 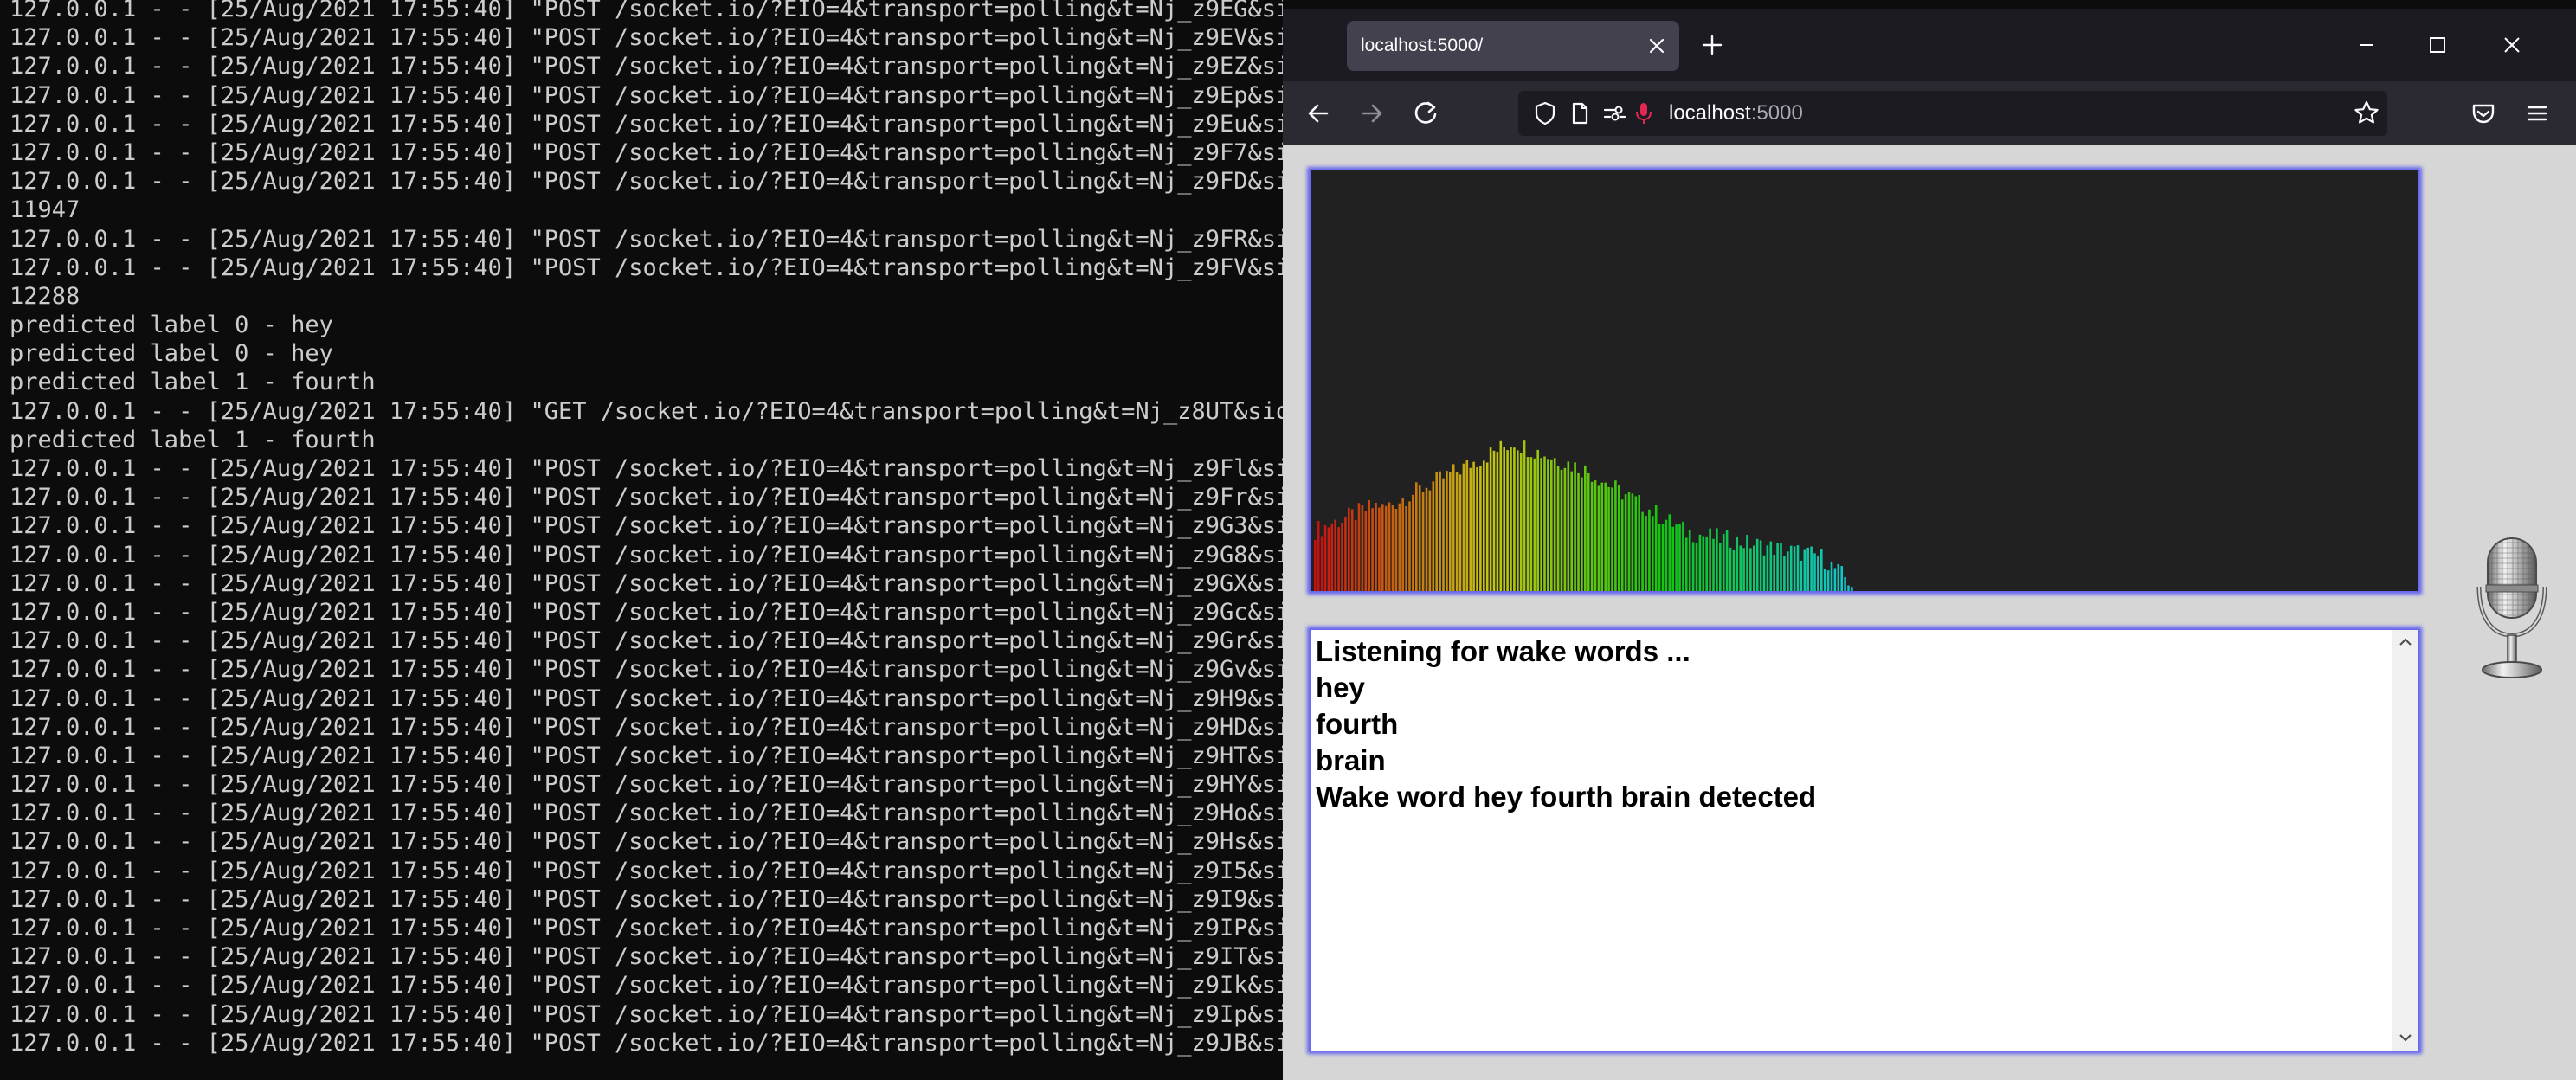 What do you see at coordinates (1712, 45) in the screenshot?
I see `new-tab-plus-icon` at bounding box center [1712, 45].